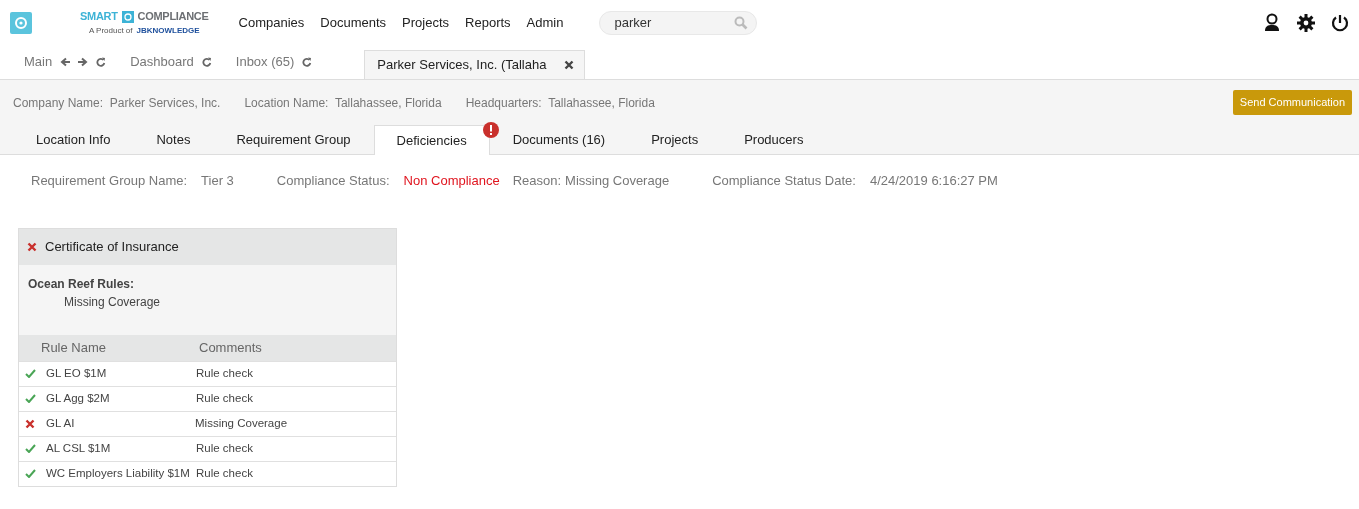  What do you see at coordinates (241, 423) in the screenshot?
I see `table-cell-text: Missing Coverage` at bounding box center [241, 423].